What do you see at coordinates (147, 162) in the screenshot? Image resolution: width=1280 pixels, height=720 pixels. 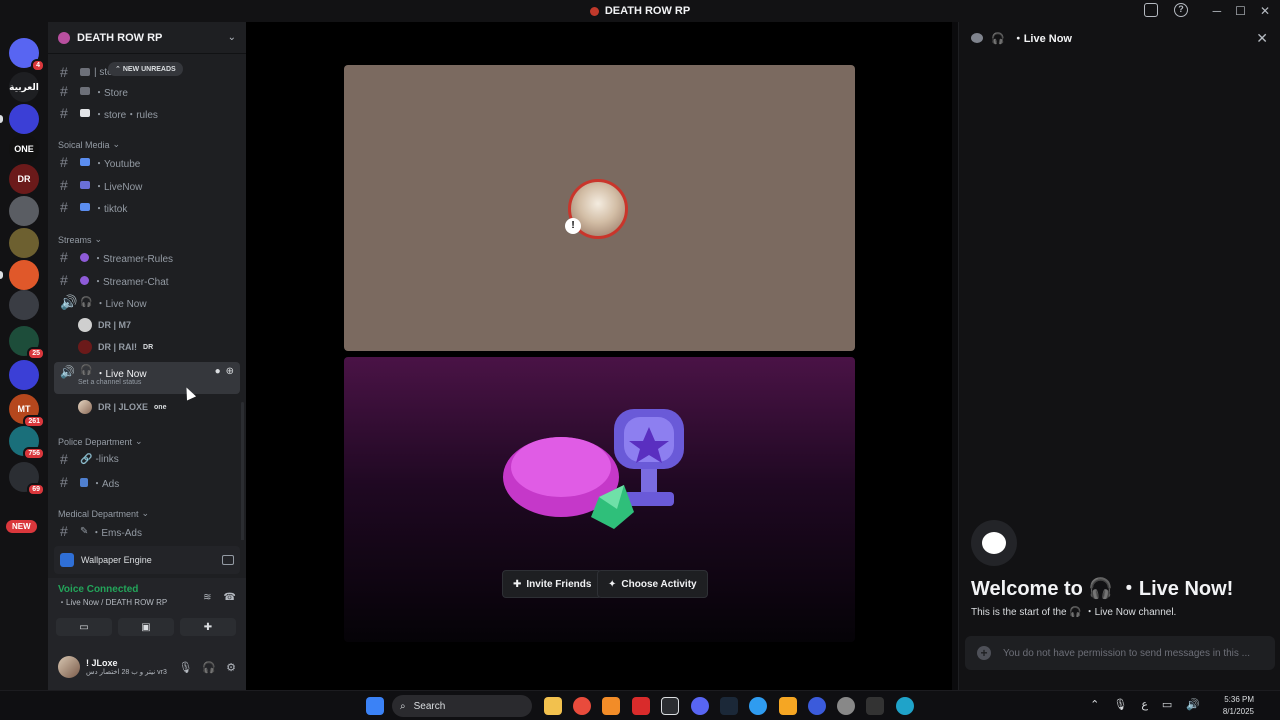 I see `channel-youtube: # ・Youtube` at bounding box center [147, 162].